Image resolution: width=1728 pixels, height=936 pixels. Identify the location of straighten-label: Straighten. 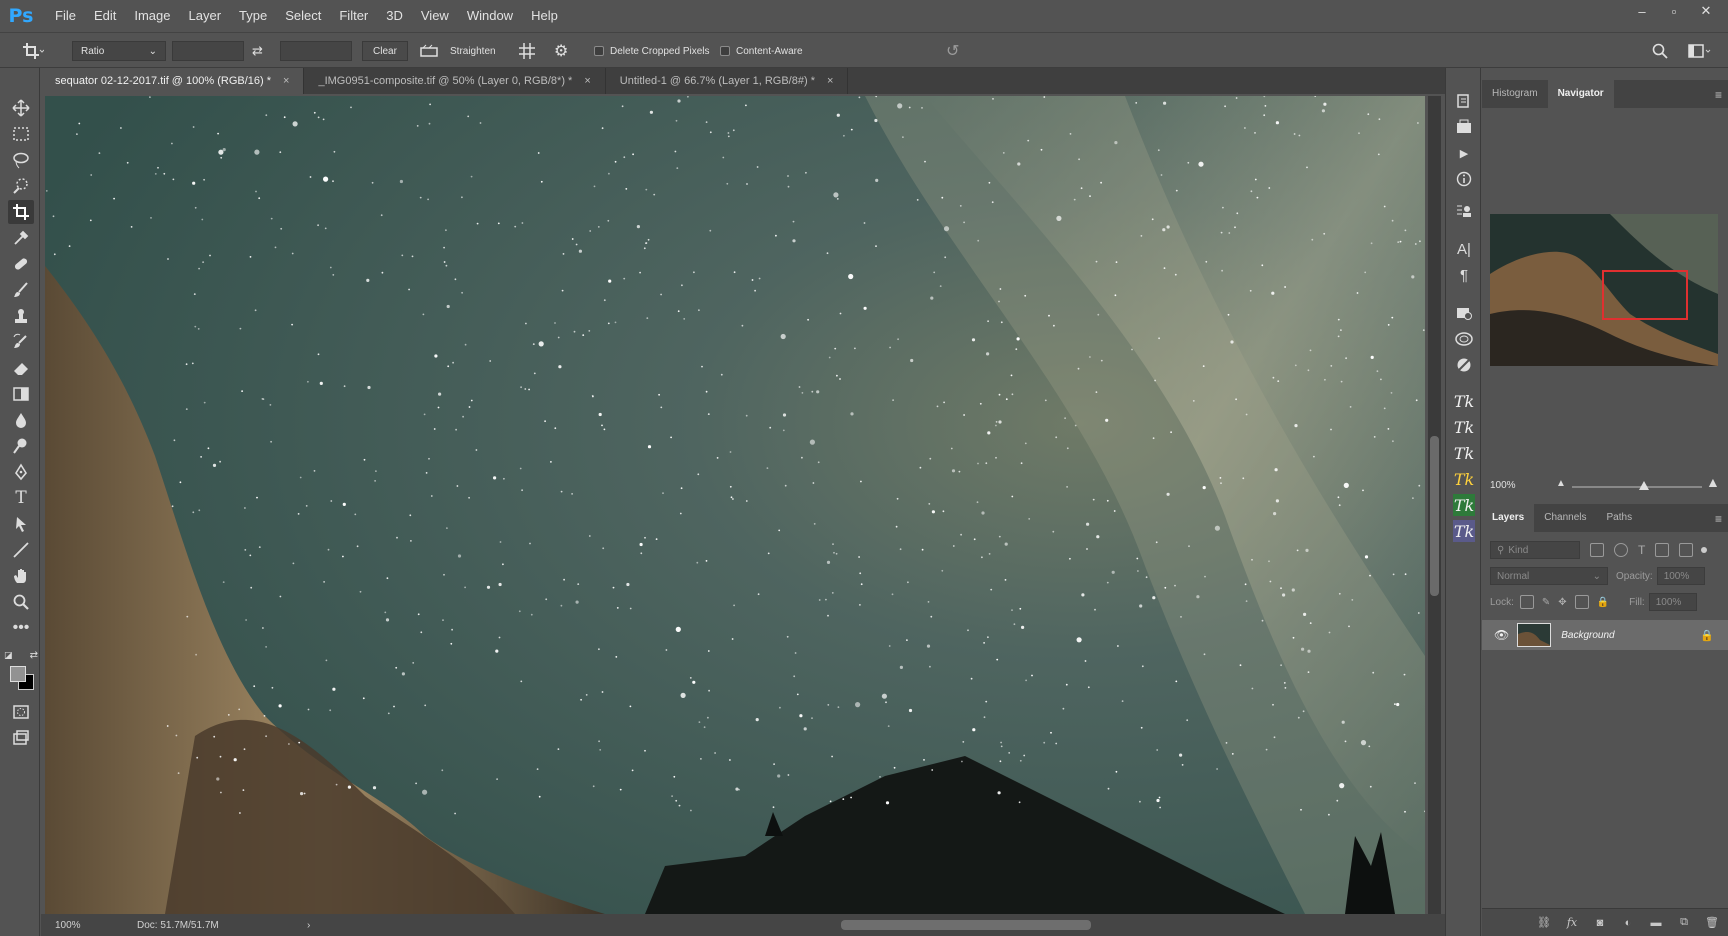
(473, 51).